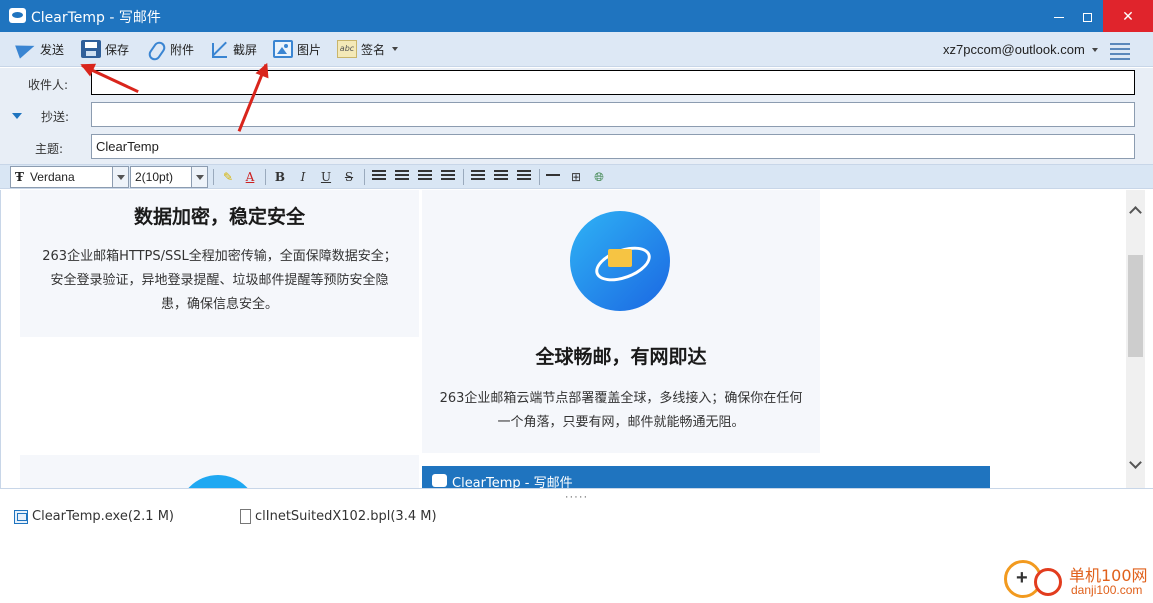 The image size is (1153, 603). I want to click on signature-label: 签名, so click(373, 49).